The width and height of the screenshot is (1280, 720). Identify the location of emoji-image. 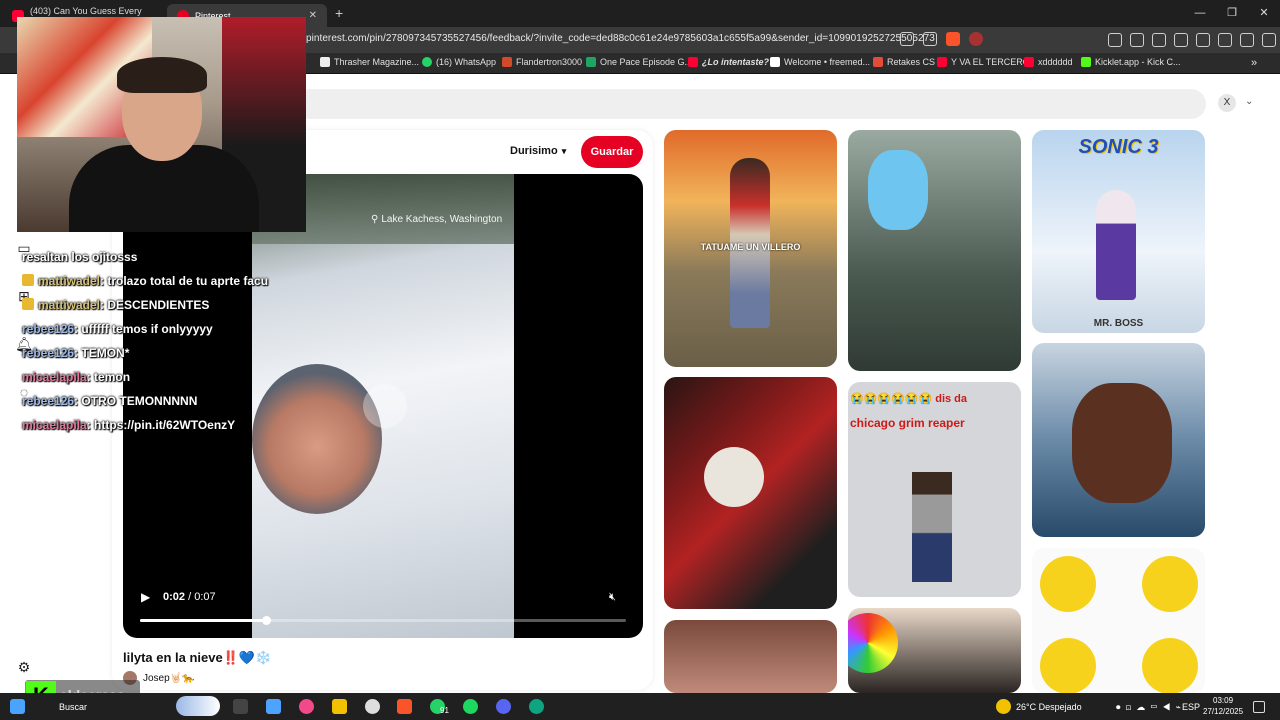
(1068, 584).